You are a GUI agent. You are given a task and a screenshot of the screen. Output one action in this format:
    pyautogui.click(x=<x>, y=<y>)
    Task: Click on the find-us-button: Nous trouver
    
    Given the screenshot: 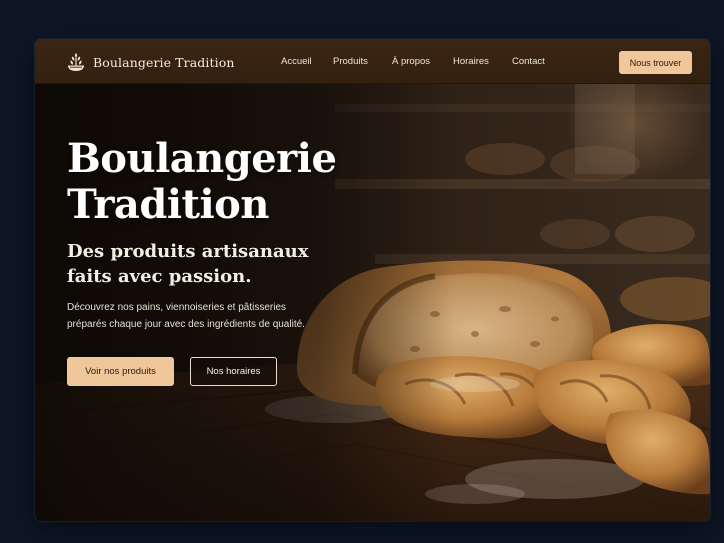 What is the action you would take?
    pyautogui.click(x=655, y=62)
    